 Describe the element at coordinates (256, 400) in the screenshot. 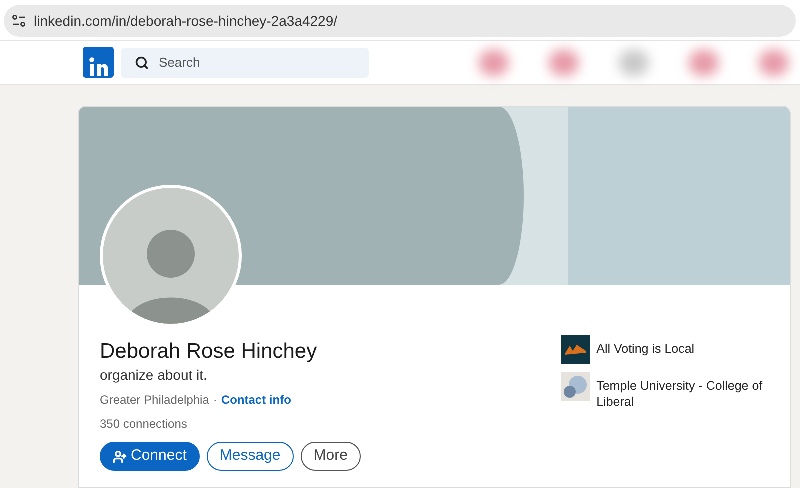

I see `contact-info-link: Contact info` at that location.